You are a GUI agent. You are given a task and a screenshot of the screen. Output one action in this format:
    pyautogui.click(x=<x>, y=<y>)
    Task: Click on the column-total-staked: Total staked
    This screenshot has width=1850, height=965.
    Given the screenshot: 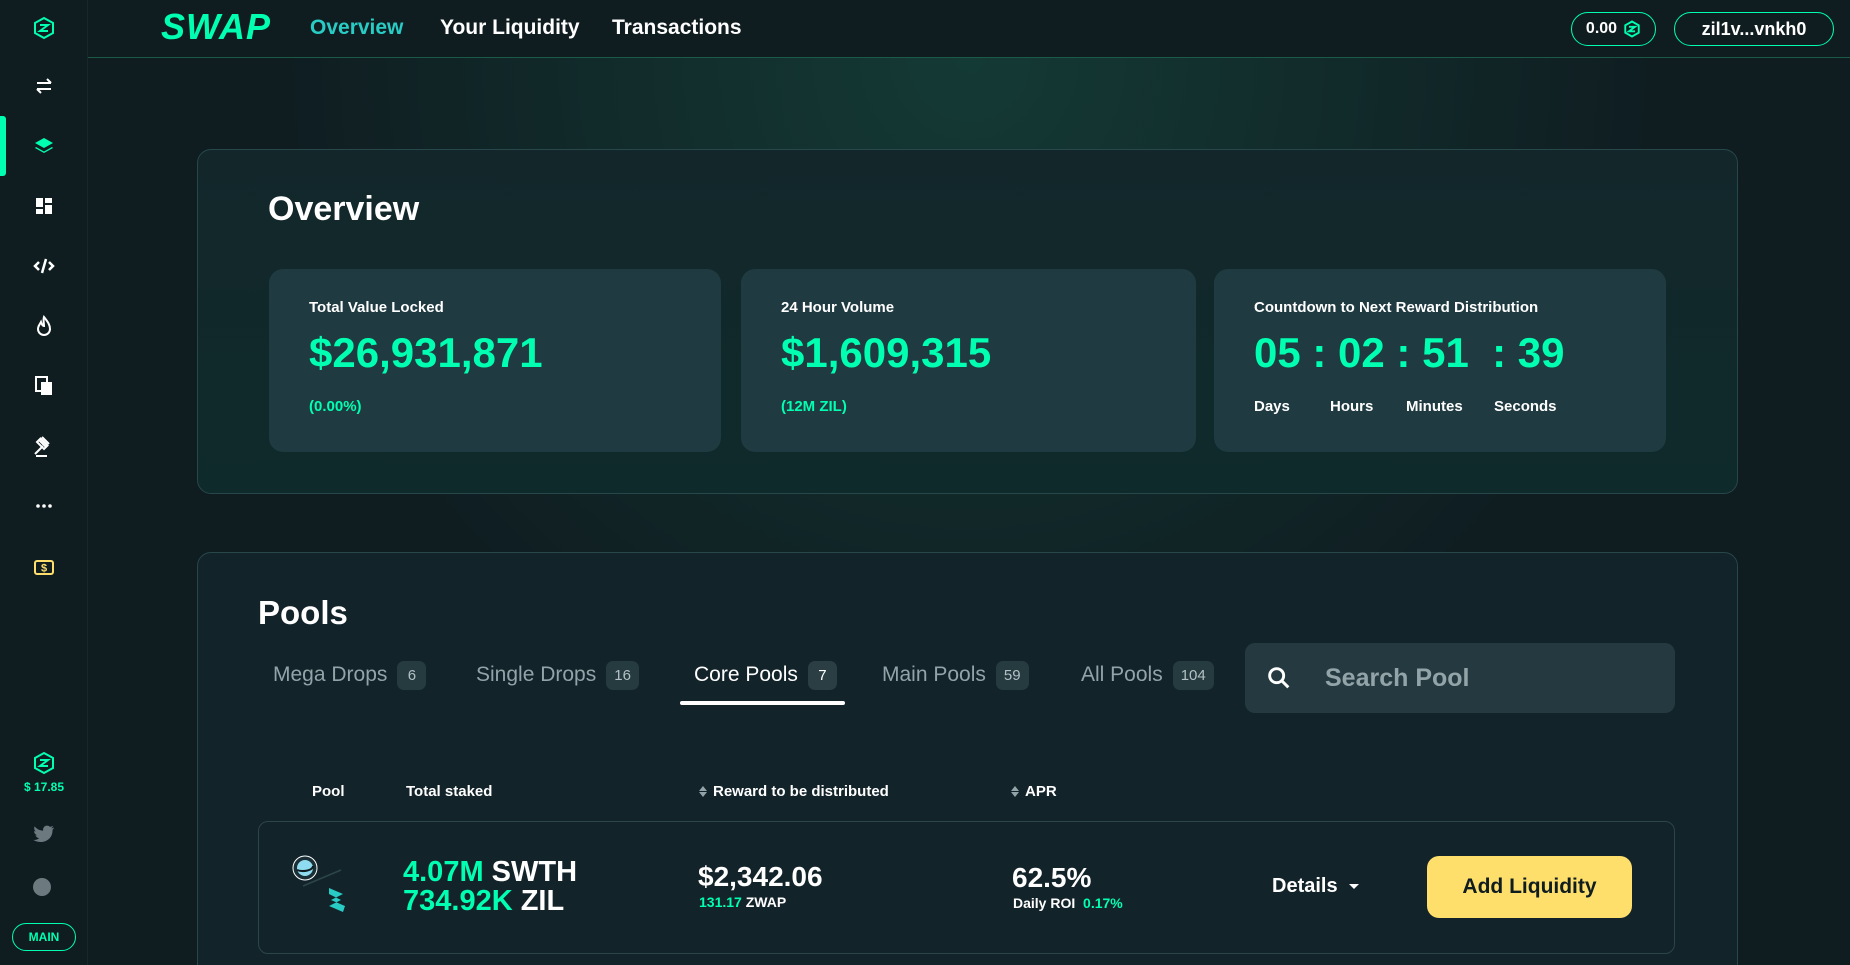 What is the action you would take?
    pyautogui.click(x=449, y=791)
    